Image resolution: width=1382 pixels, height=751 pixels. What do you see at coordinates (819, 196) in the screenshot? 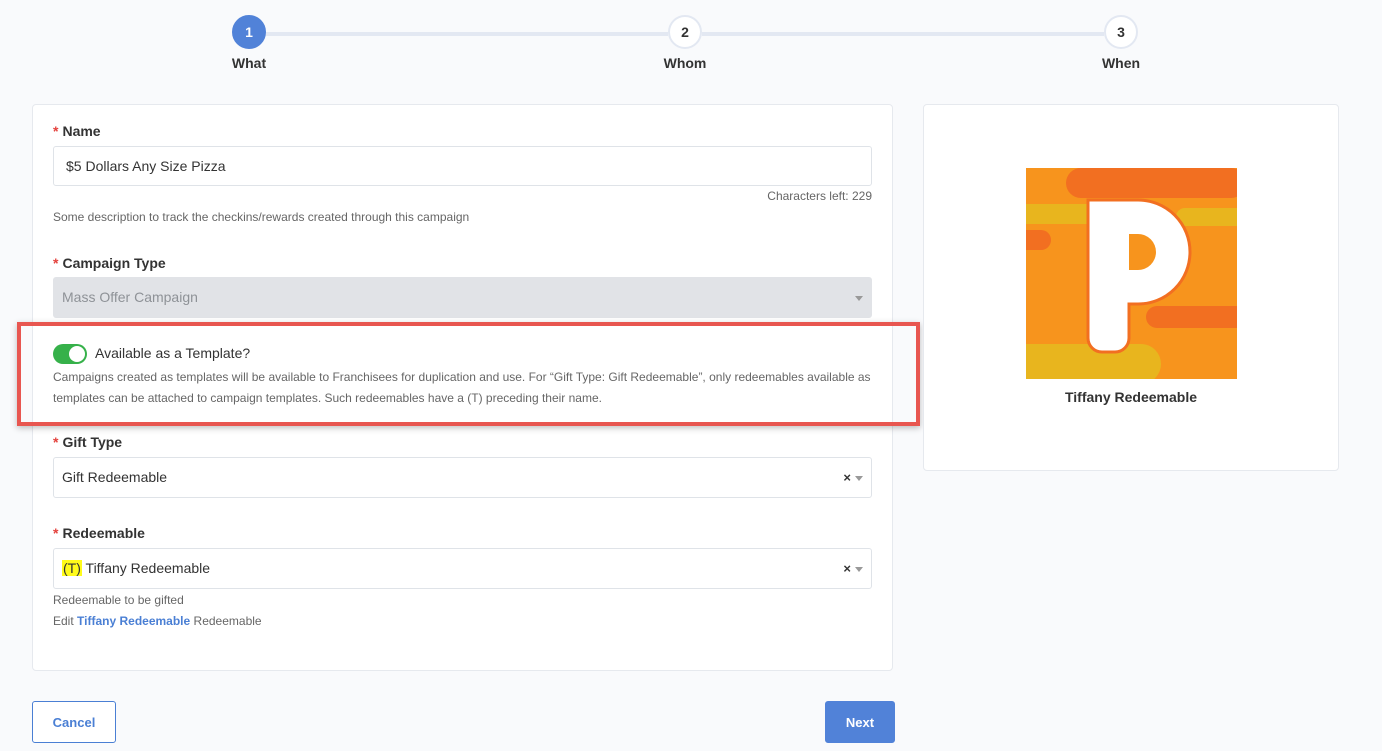
I see `characters-left: Characters left: 229` at bounding box center [819, 196].